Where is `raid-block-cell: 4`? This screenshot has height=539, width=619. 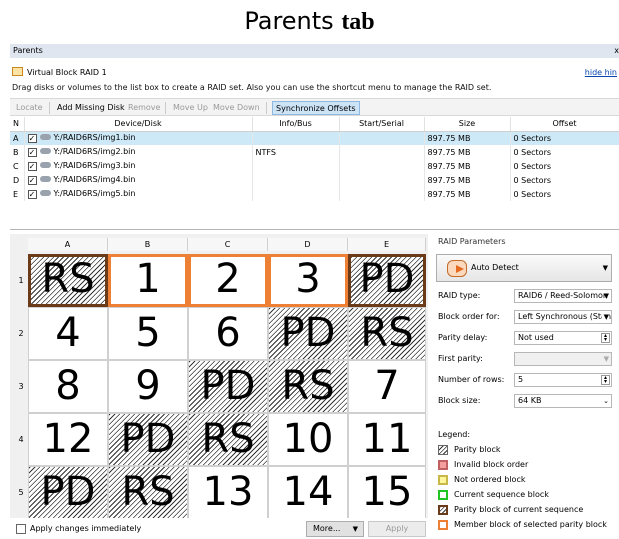 raid-block-cell: 4 is located at coordinates (68, 333).